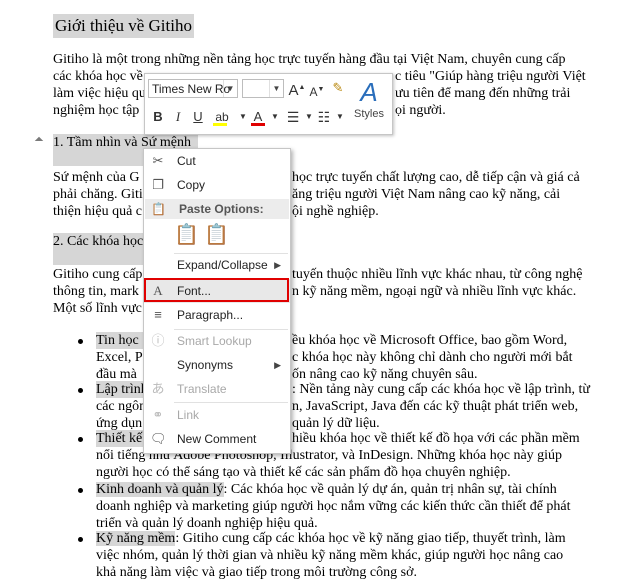 Image resolution: width=625 pixels, height=581 pixels. I want to click on bullet-1-left-2: Excel, P, so click(119, 357).